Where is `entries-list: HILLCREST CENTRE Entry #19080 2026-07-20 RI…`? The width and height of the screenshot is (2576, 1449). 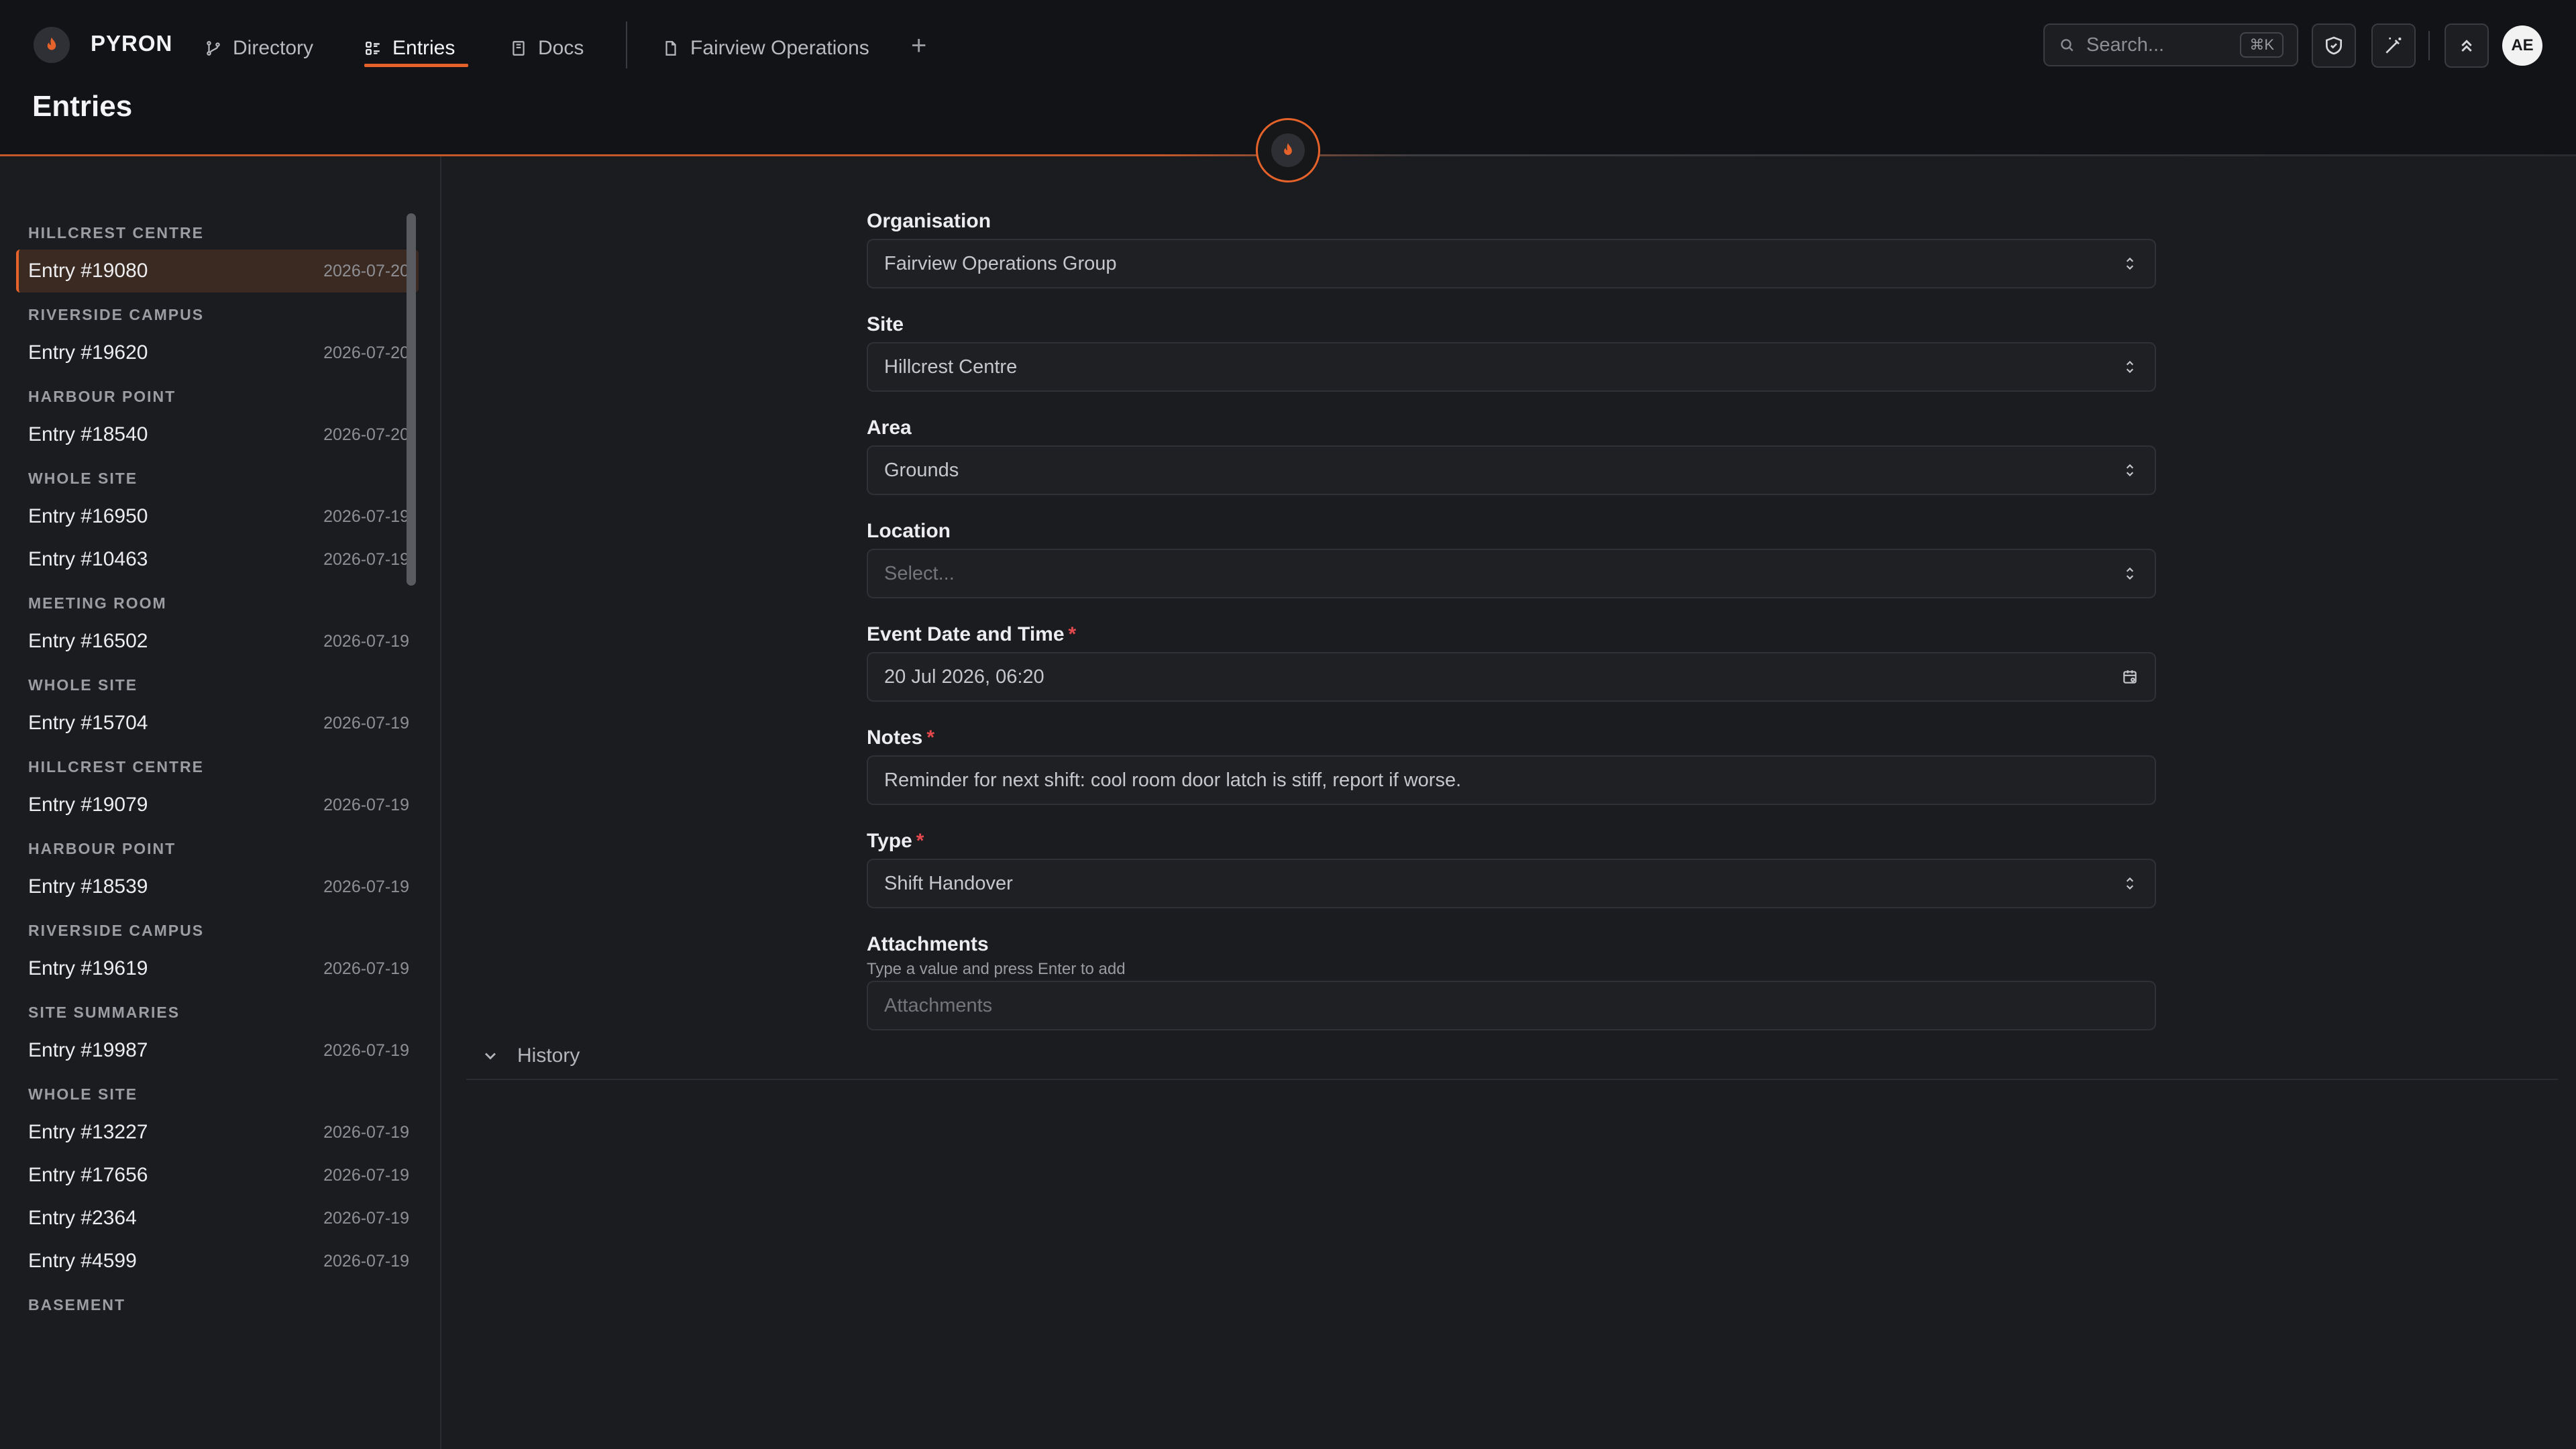 entries-list: HILLCREST CENTRE Entry #19080 2026-07-20 RI… is located at coordinates (217, 769).